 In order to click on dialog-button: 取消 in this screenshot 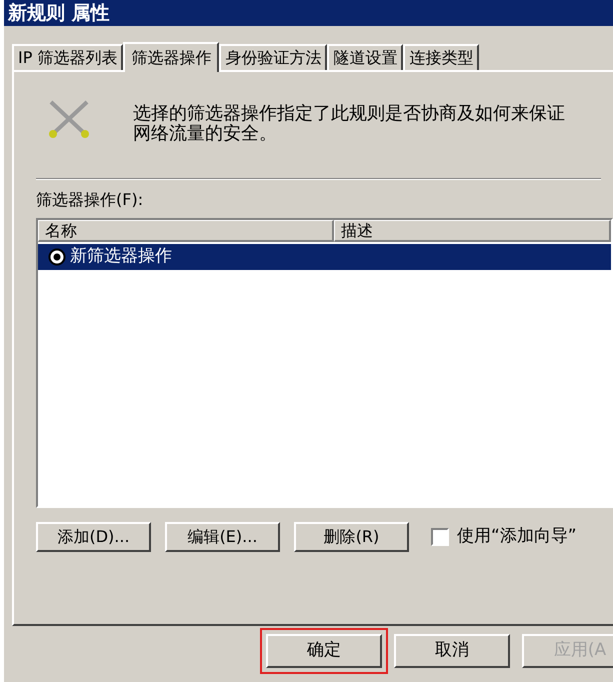, I will do `click(452, 651)`.